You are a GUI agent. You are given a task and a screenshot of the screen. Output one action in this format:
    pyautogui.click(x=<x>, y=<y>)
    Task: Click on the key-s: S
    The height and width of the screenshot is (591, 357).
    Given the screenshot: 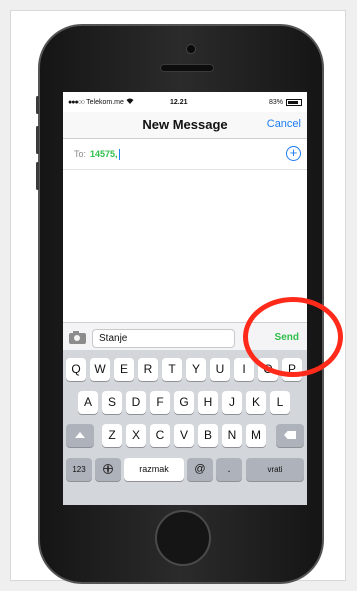 What is the action you would take?
    pyautogui.click(x=112, y=402)
    